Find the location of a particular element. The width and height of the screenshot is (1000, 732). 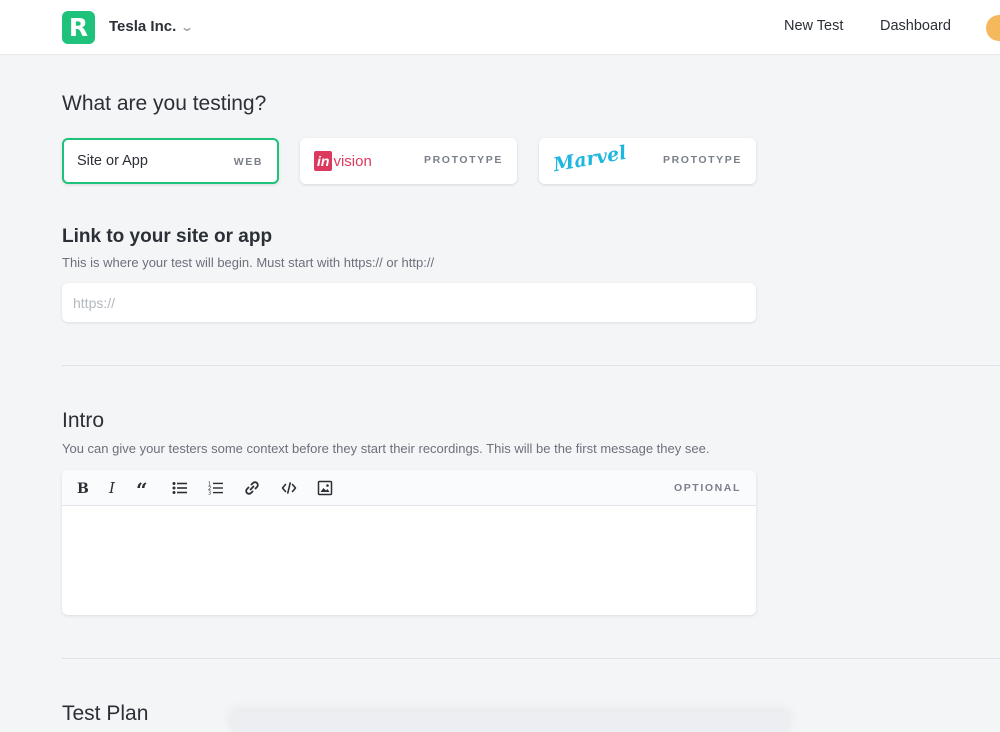

intro-textarea is located at coordinates (409, 560).